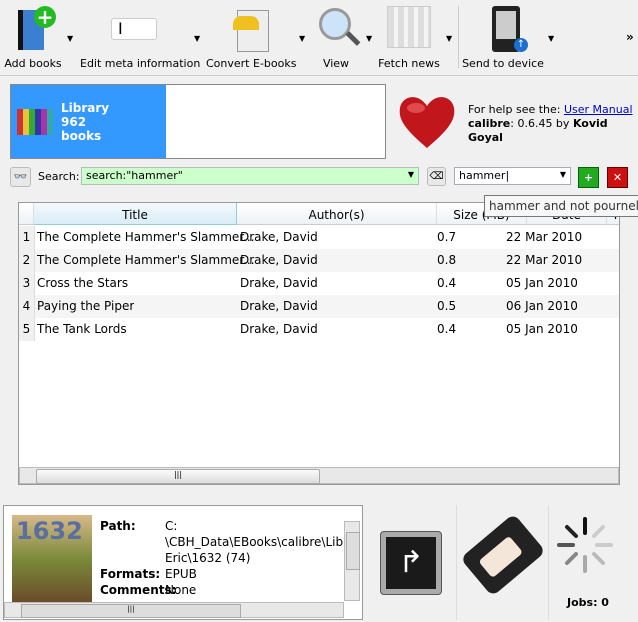  I want to click on view-button: View, so click(336, 36).